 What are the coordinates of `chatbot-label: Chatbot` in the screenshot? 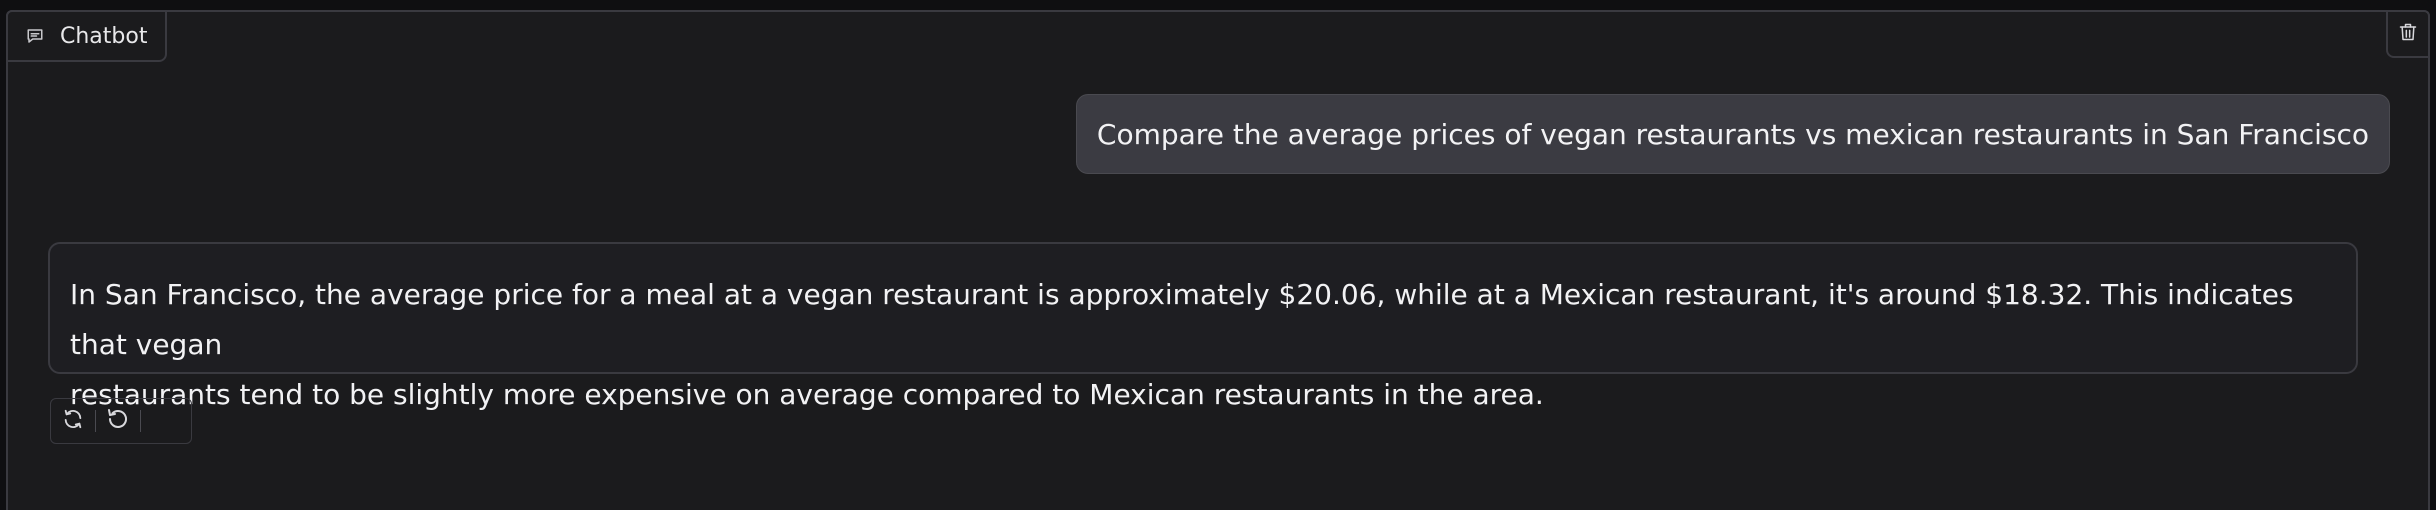 It's located at (87, 36).